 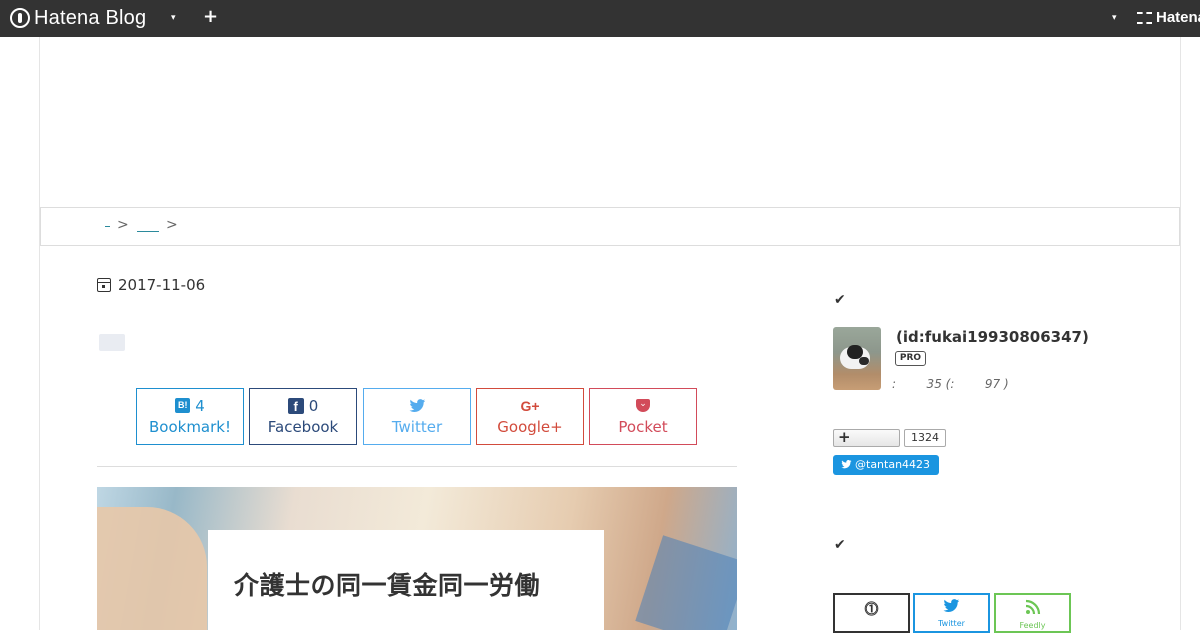 What do you see at coordinates (200, 405) in the screenshot?
I see `bookmark-count: 4` at bounding box center [200, 405].